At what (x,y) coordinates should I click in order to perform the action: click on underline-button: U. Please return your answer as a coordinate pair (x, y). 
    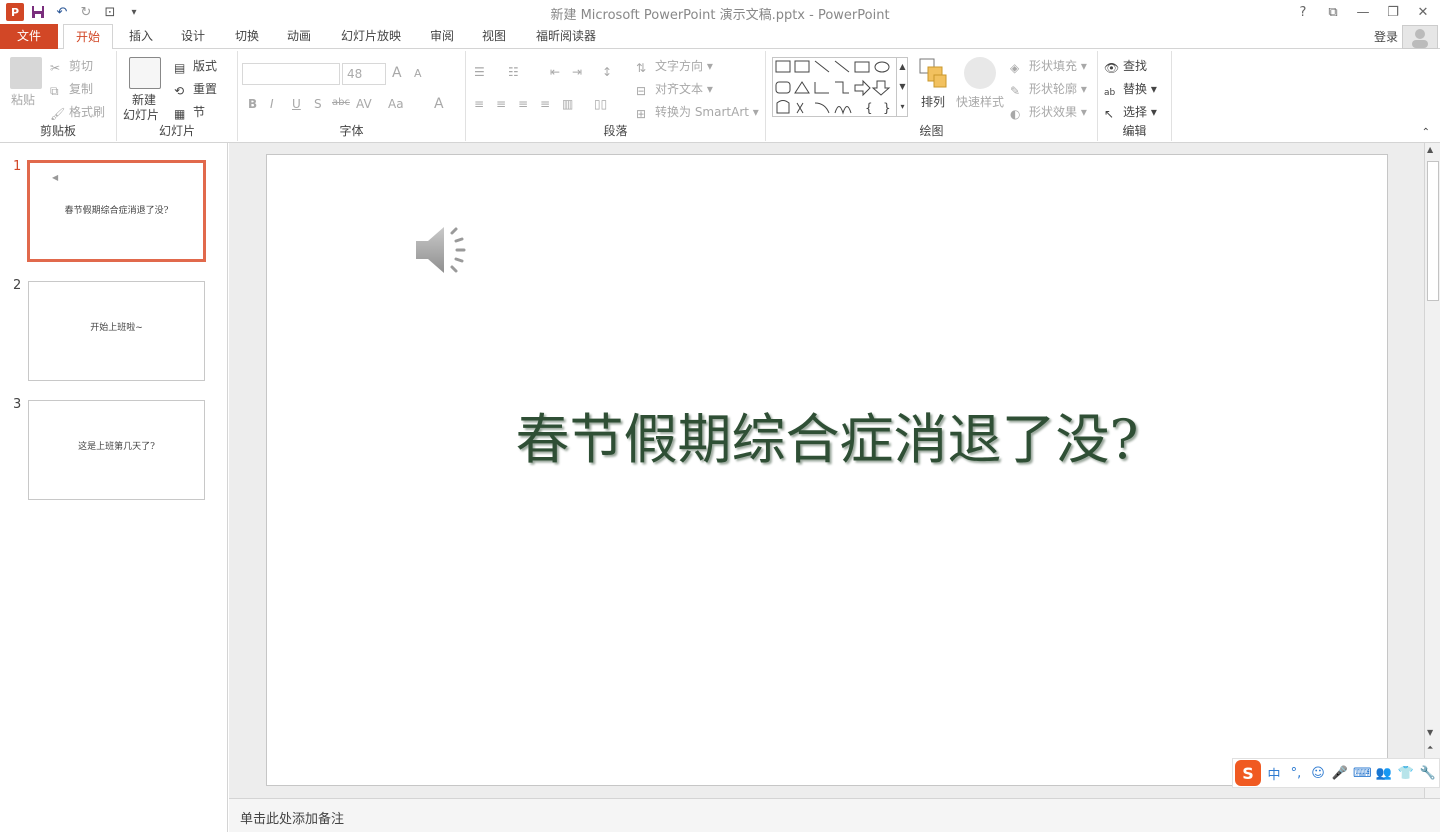
    Looking at the image, I should click on (296, 104).